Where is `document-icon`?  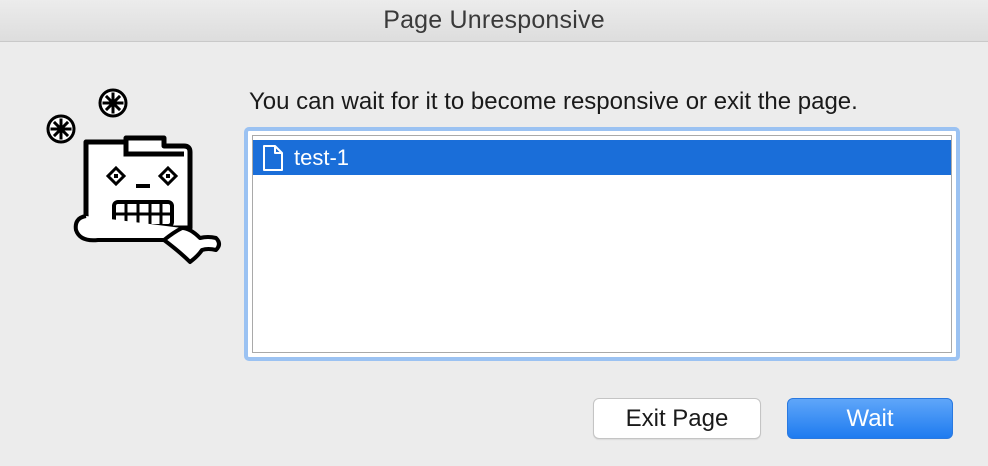
document-icon is located at coordinates (273, 157).